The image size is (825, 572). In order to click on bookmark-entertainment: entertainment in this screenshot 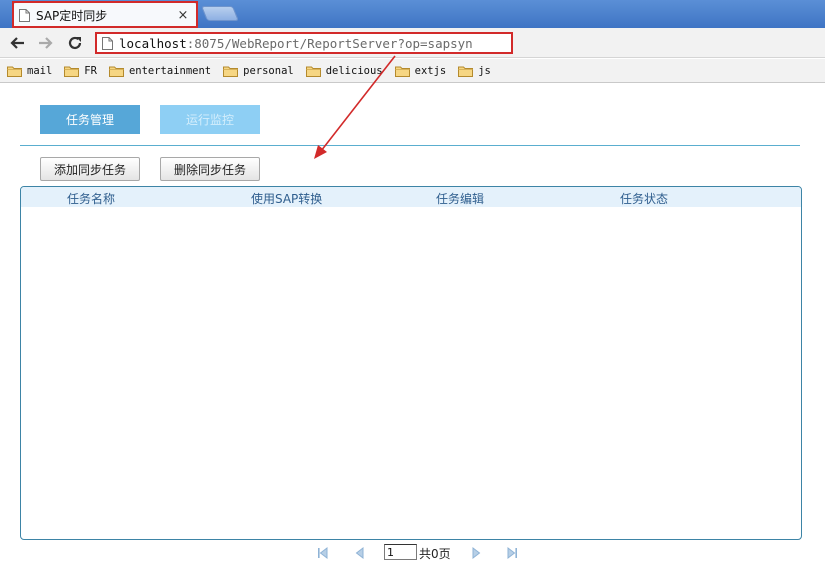, I will do `click(160, 70)`.